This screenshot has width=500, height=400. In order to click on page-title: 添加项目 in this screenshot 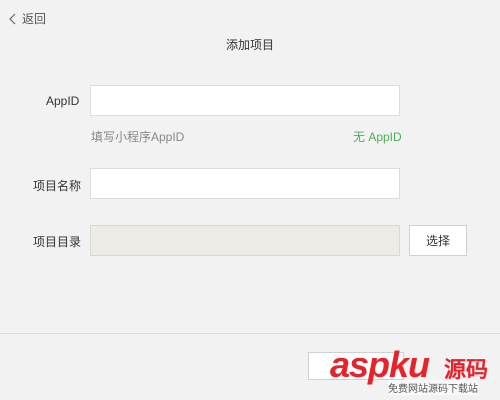, I will do `click(249, 45)`.